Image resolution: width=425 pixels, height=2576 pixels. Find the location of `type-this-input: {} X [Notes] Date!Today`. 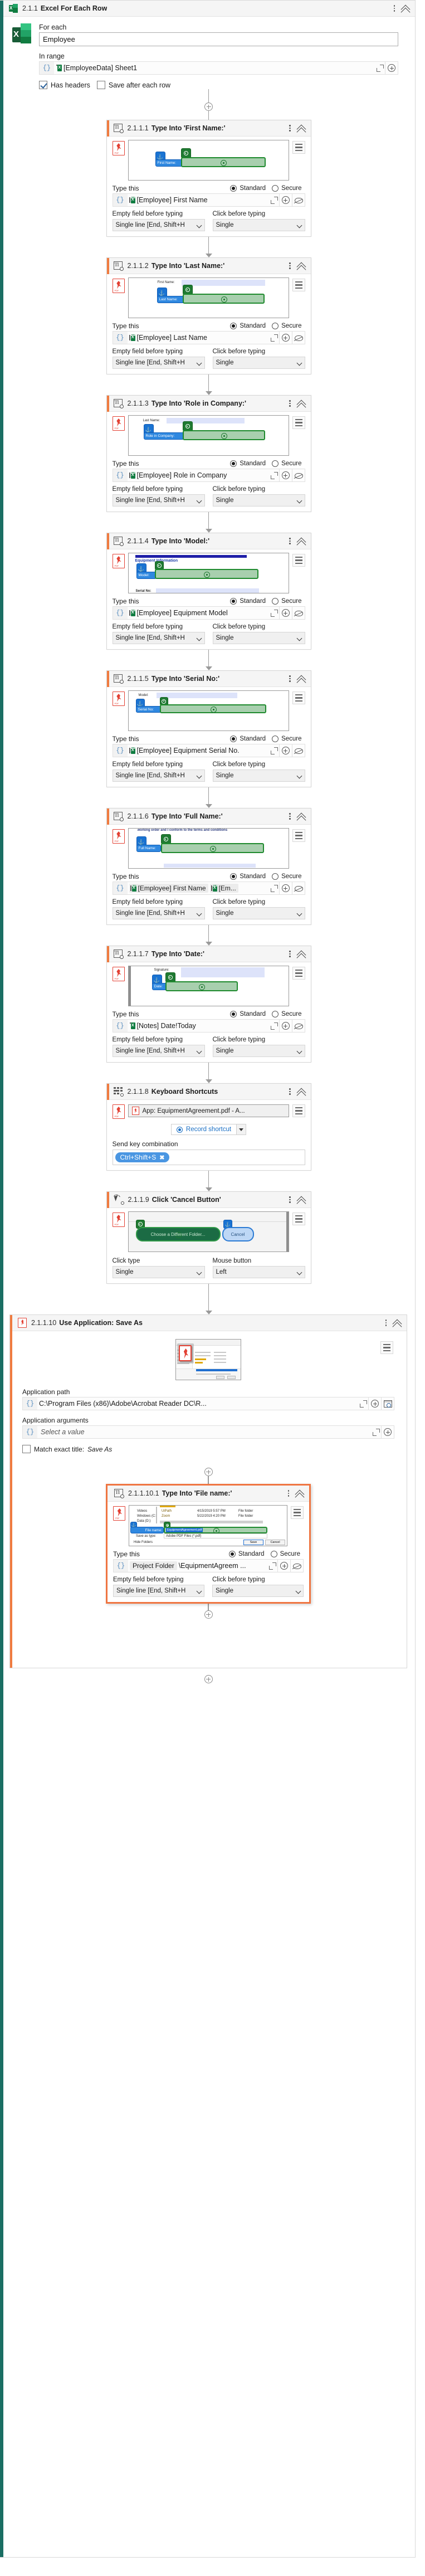

type-this-input: {} X [Notes] Date!Today is located at coordinates (196, 1026).